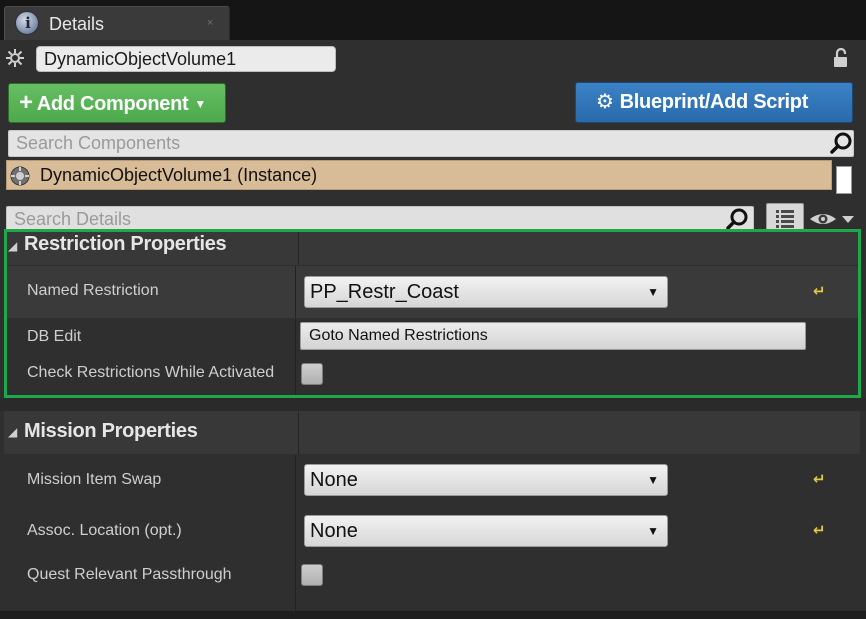  I want to click on property-label: Check Restrictions While Activated, so click(151, 372).